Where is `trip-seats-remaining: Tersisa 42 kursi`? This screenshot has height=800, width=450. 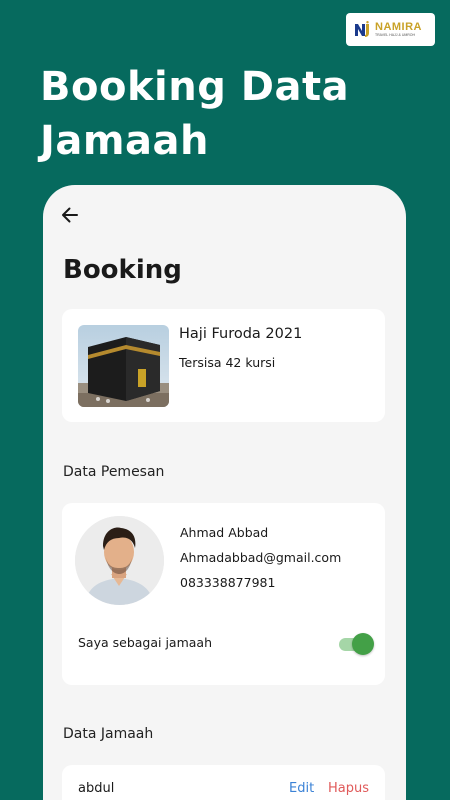
trip-seats-remaining: Tersisa 42 kursi is located at coordinates (227, 362).